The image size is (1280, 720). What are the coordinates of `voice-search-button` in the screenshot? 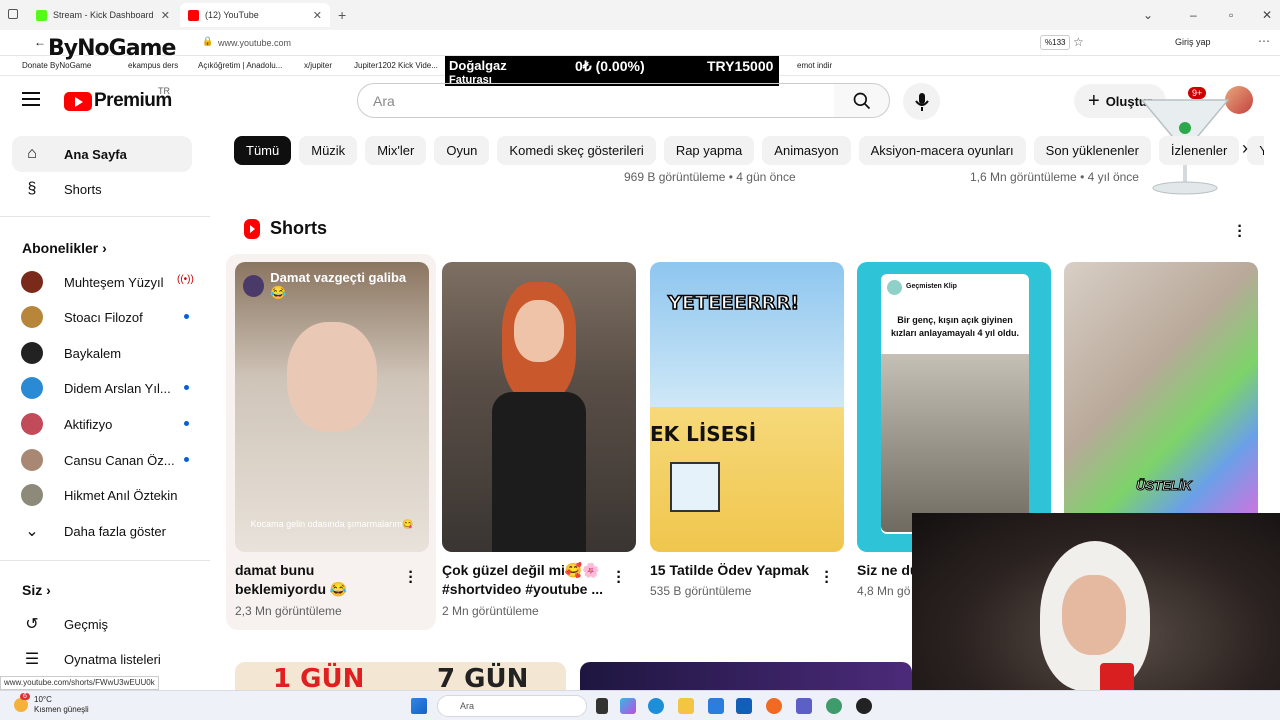 It's located at (921, 101).